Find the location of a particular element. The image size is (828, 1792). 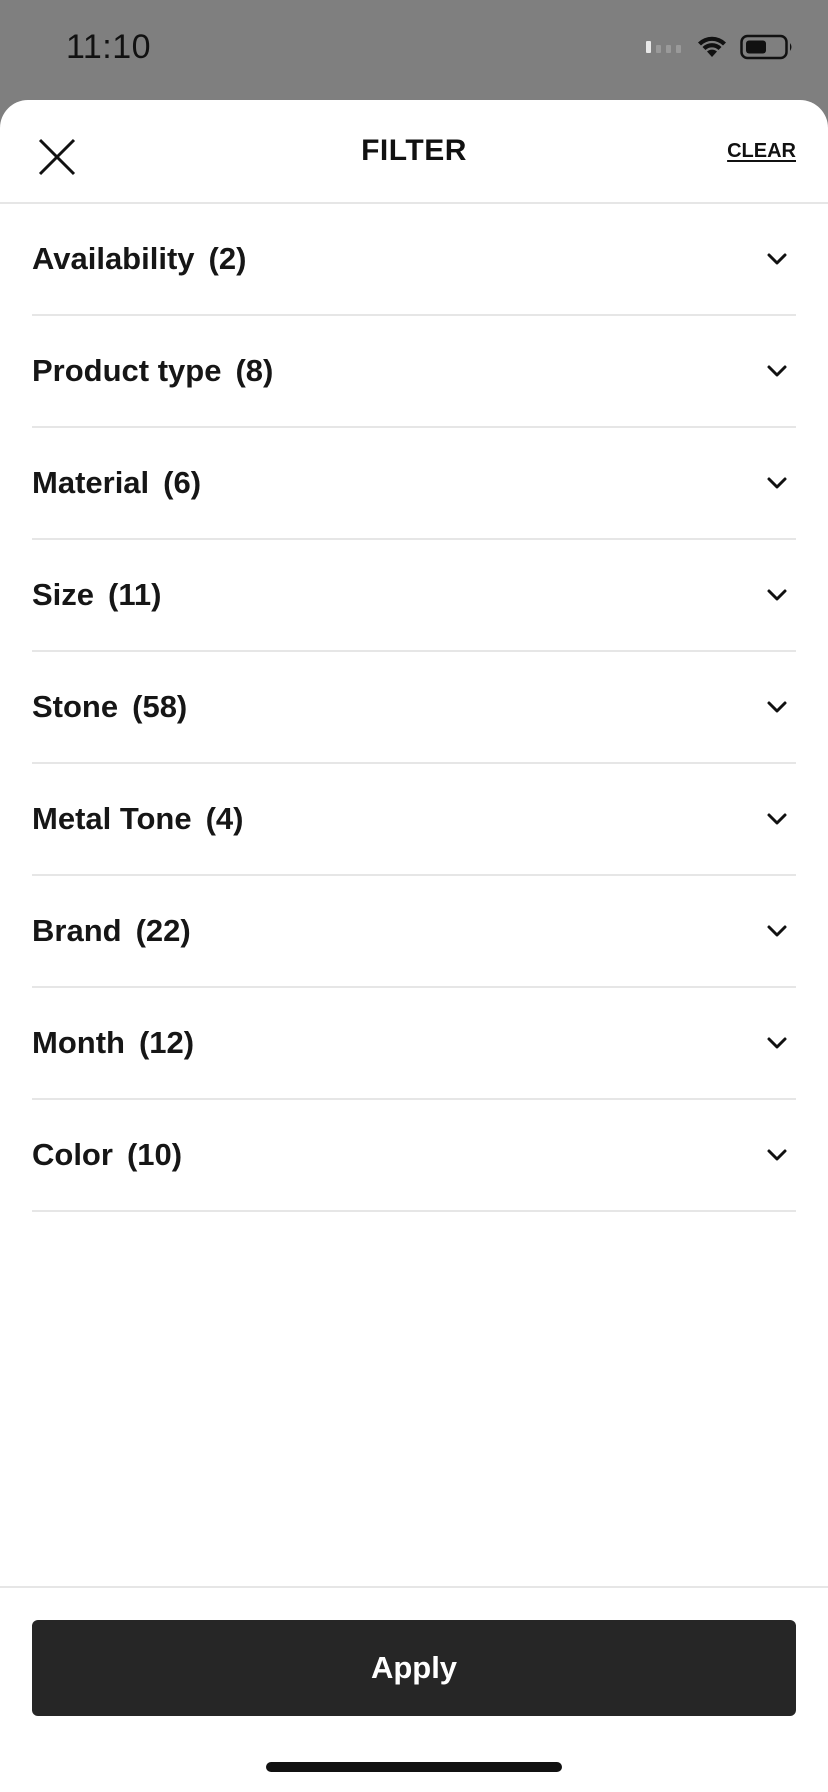

filter-row-month: Month (12) is located at coordinates (414, 1044).